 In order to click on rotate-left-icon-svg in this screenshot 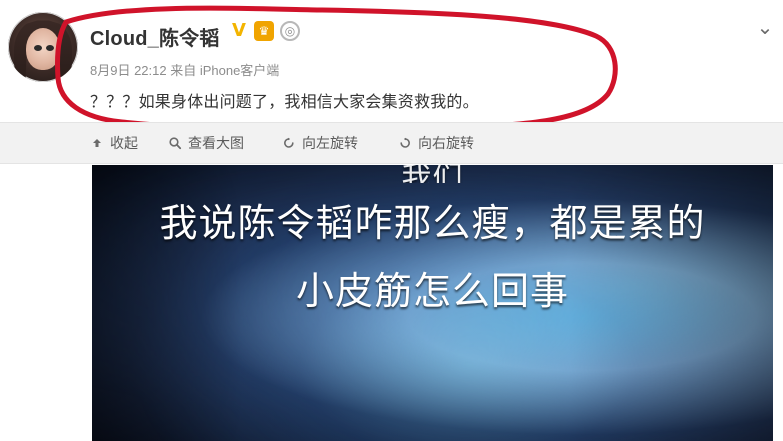, I will do `click(289, 142)`.